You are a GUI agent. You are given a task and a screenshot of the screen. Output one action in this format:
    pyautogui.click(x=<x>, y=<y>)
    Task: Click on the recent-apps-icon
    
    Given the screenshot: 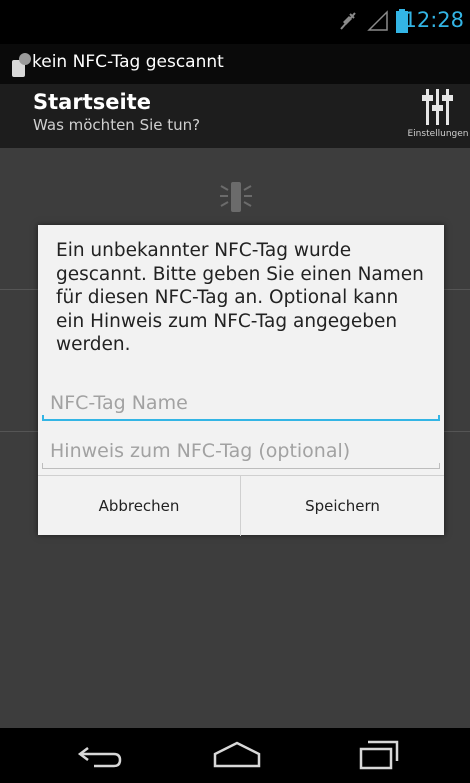 What is the action you would take?
    pyautogui.click(x=379, y=757)
    